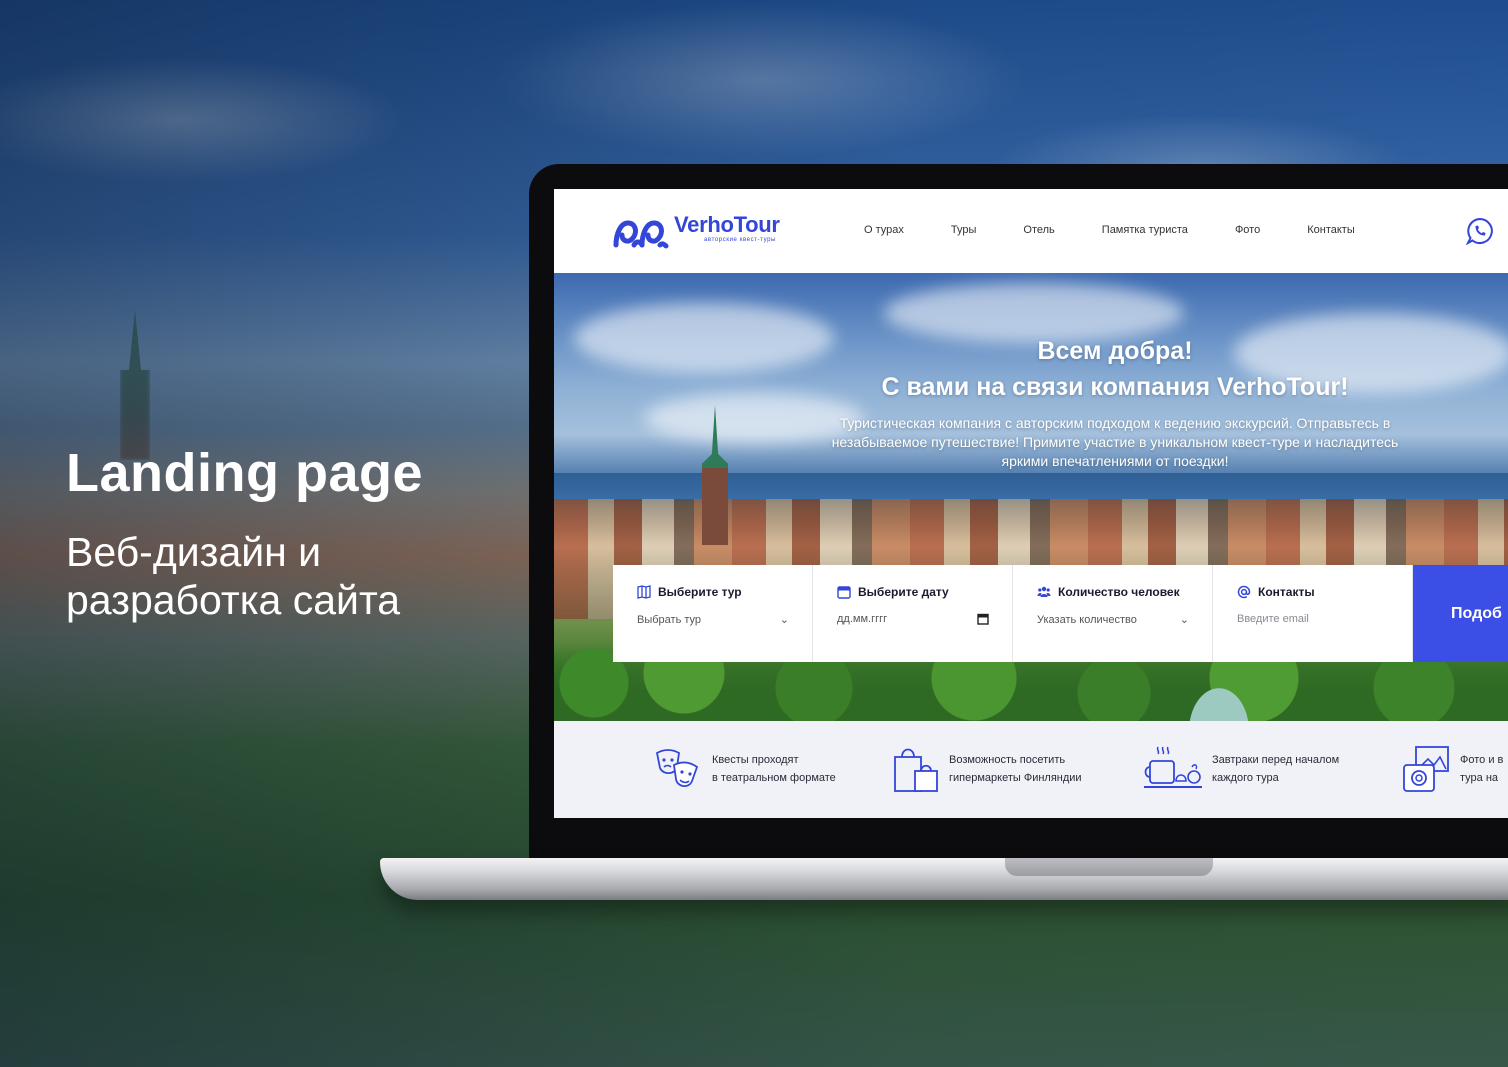  I want to click on date-input: дд.мм.гггг, so click(913, 619).